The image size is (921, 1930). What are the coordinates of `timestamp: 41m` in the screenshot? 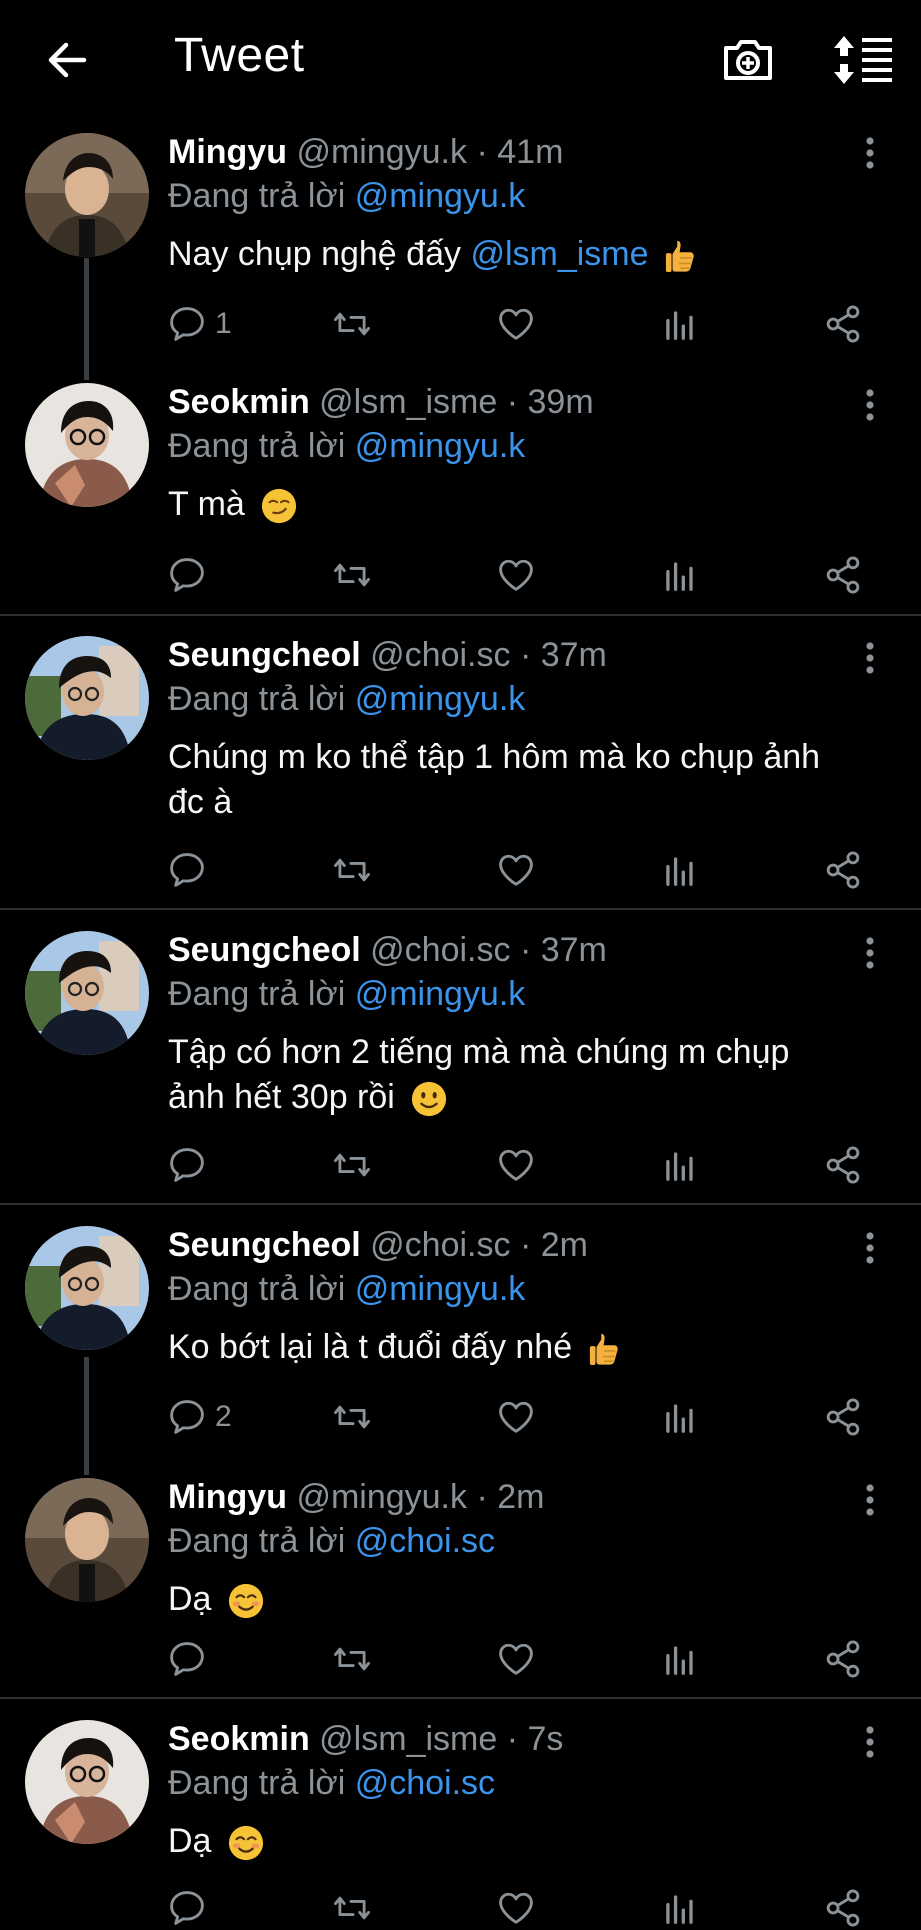 It's located at (530, 152).